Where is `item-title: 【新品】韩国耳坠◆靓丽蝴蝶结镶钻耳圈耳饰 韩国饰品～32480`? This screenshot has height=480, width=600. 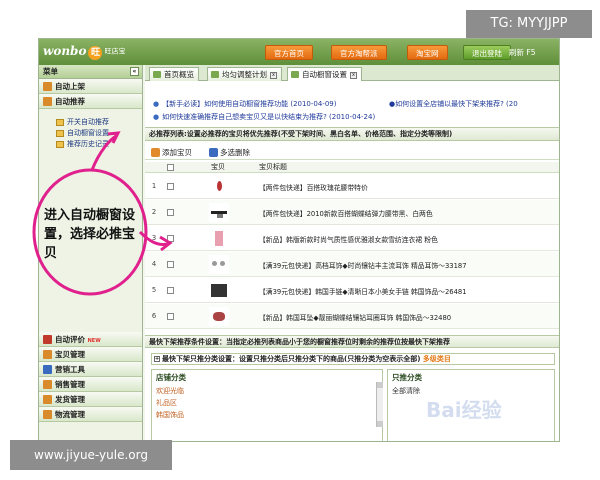 item-title: 【新品】韩国耳坠◆靓丽蝴蝶结镶钻耳圈耳饰 韩国饰品～32480 is located at coordinates (355, 318).